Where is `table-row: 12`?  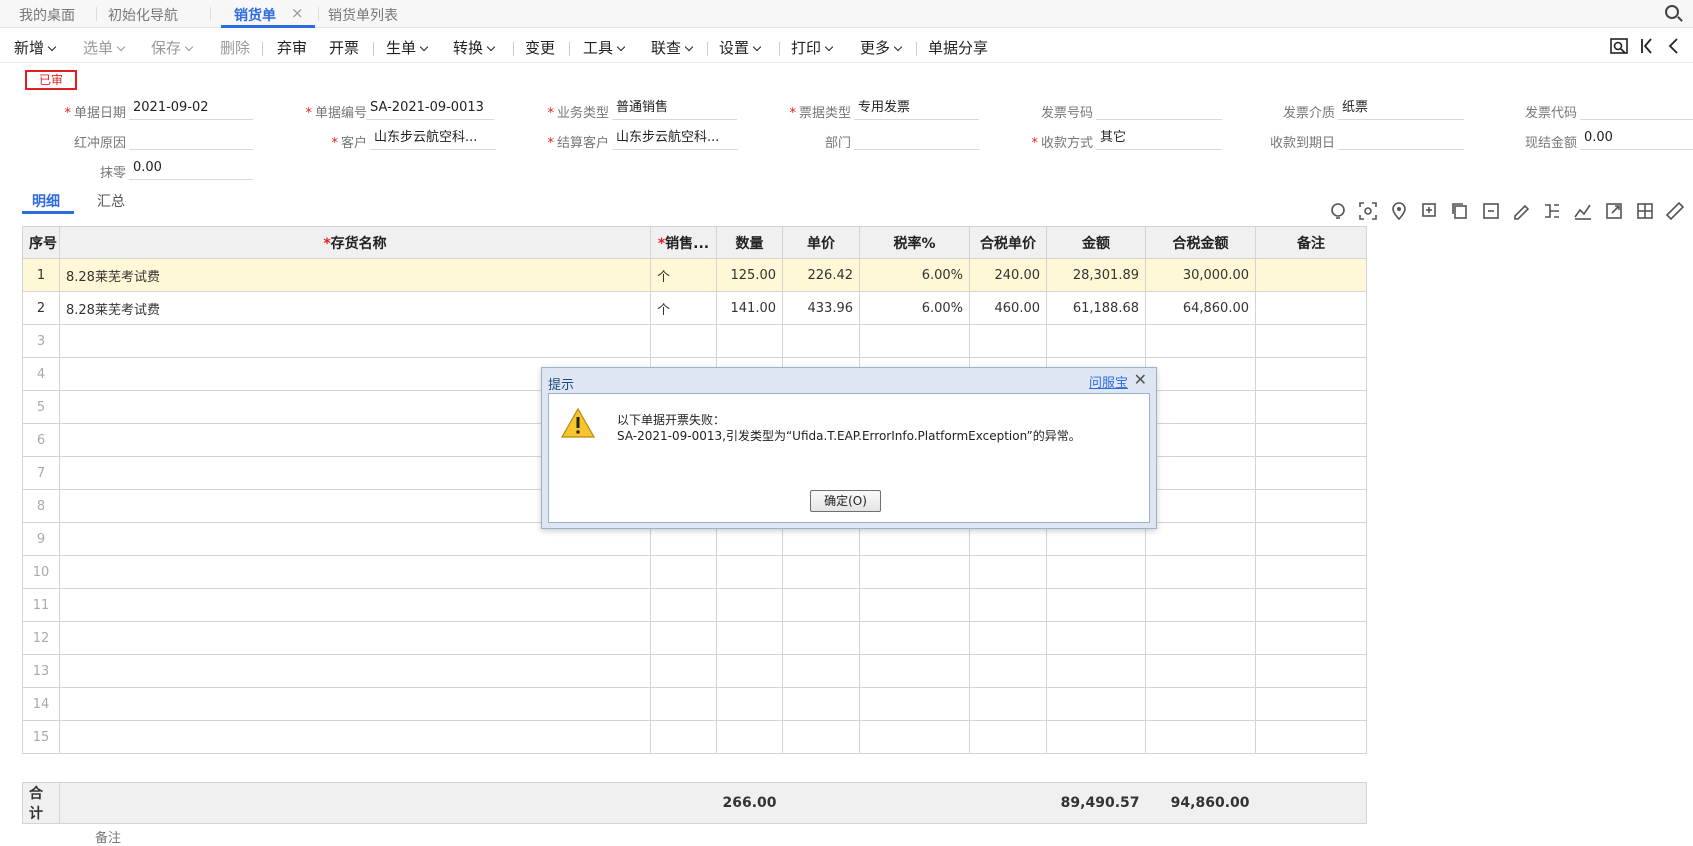 table-row: 12 is located at coordinates (694, 638).